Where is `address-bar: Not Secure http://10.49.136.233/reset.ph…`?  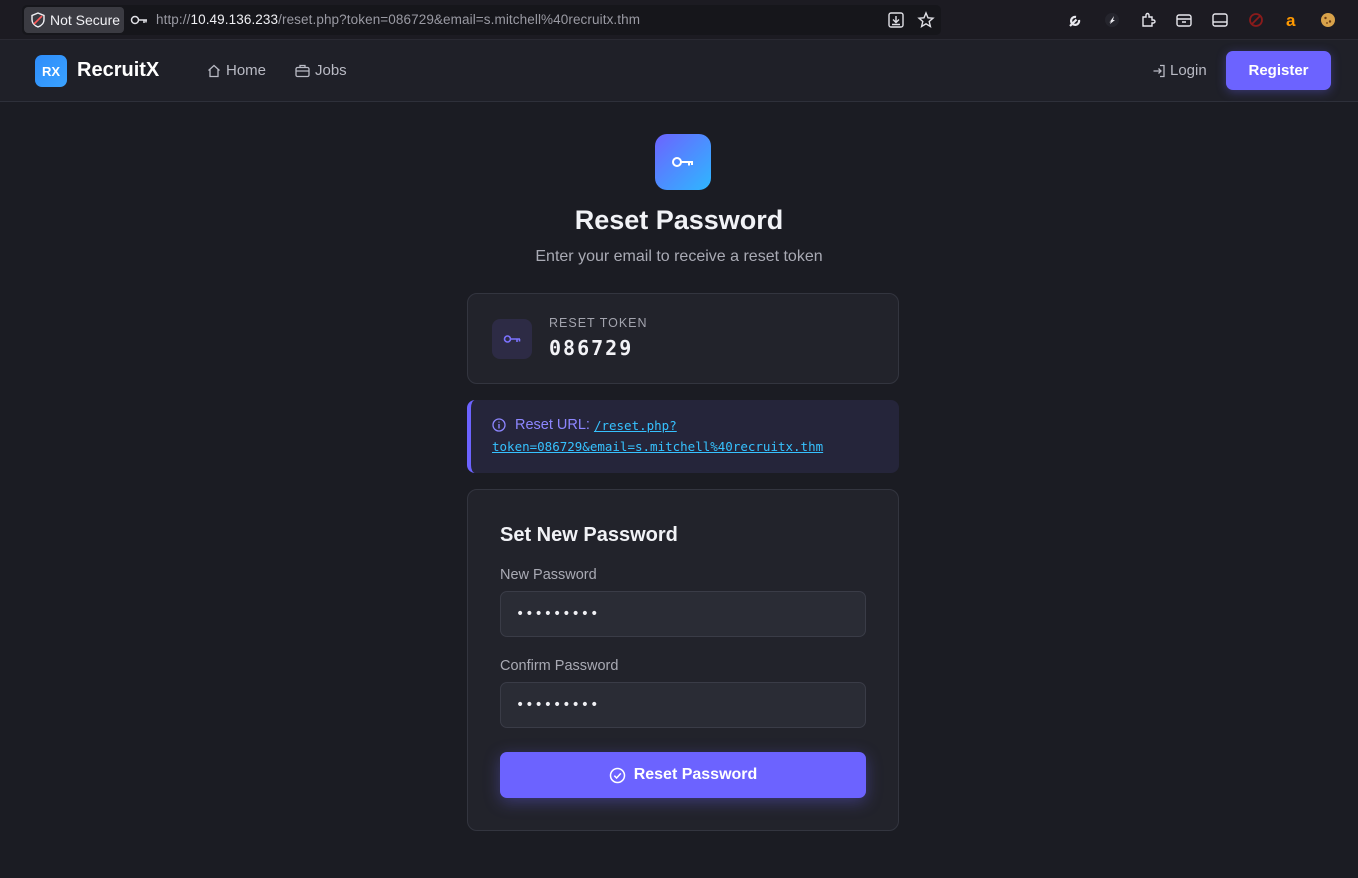 address-bar: Not Secure http://10.49.136.233/reset.ph… is located at coordinates (481, 20).